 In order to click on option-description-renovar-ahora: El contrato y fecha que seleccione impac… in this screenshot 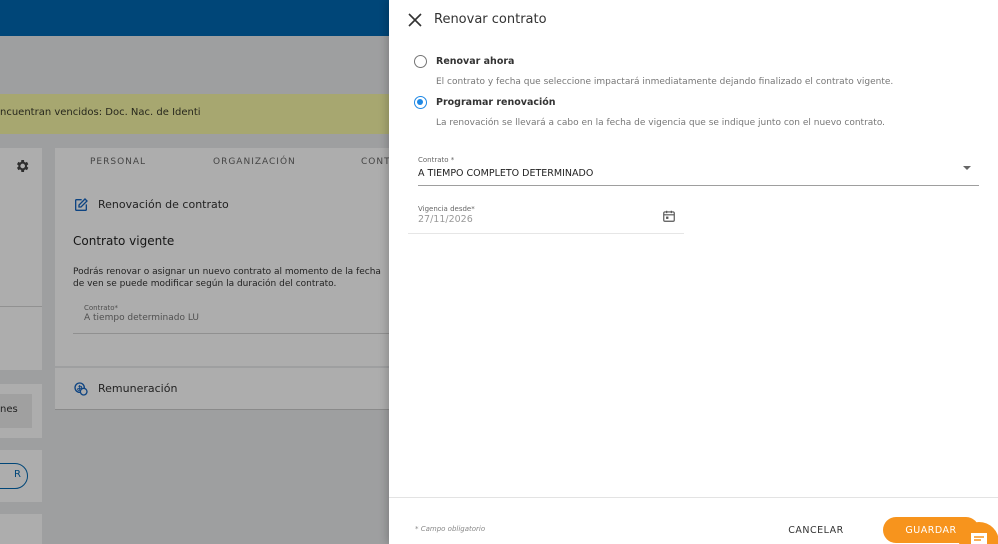, I will do `click(665, 82)`.